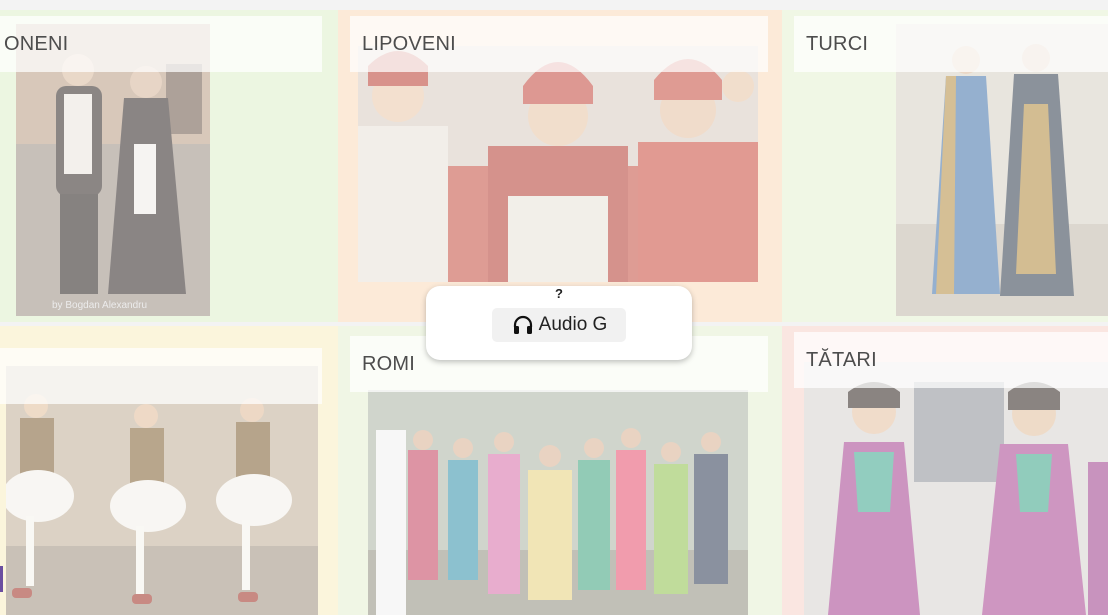 The height and width of the screenshot is (615, 1108). I want to click on card-lipoveni-label: LIPOVENI, so click(559, 44).